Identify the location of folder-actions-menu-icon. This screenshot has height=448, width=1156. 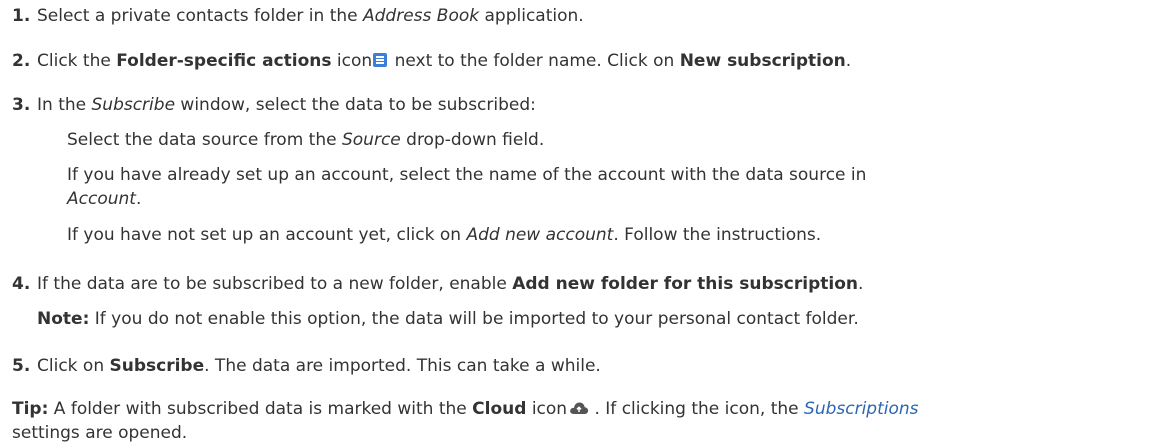
(380, 60).